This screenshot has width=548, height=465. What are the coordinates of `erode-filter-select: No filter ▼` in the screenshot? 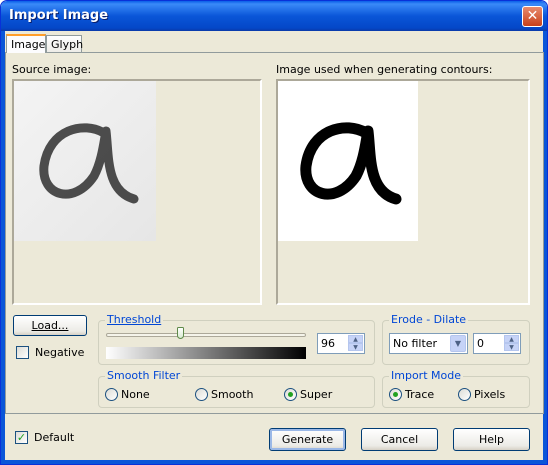 It's located at (428, 343).